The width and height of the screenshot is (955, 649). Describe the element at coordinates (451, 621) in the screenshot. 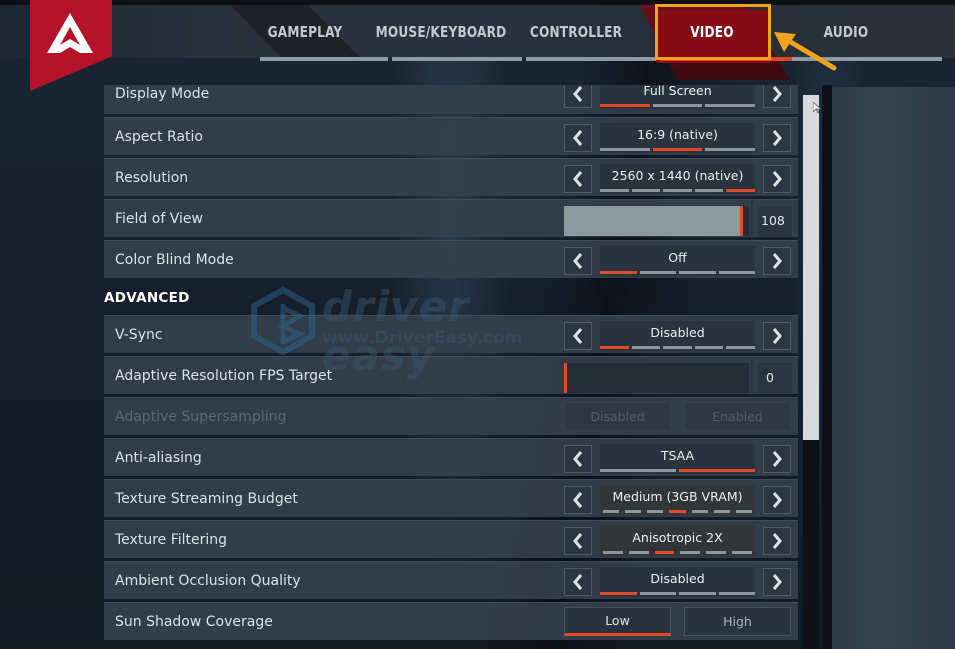

I see `setting-row-sun-shadow-coverage: Sun Shadow Coverage Low High` at that location.